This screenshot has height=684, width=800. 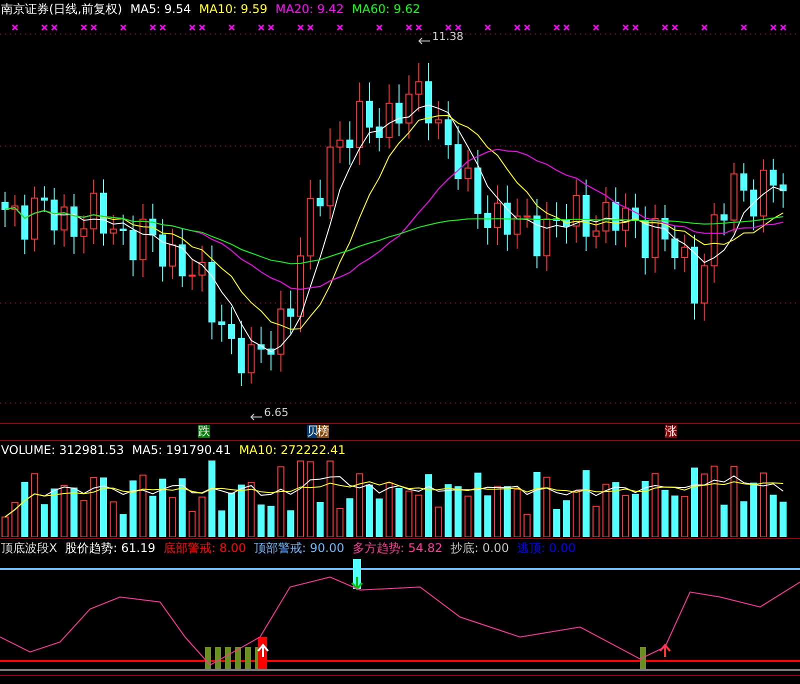 What do you see at coordinates (61, 9) in the screenshot?
I see `chart-title: 南京证券(日线,前复权)` at bounding box center [61, 9].